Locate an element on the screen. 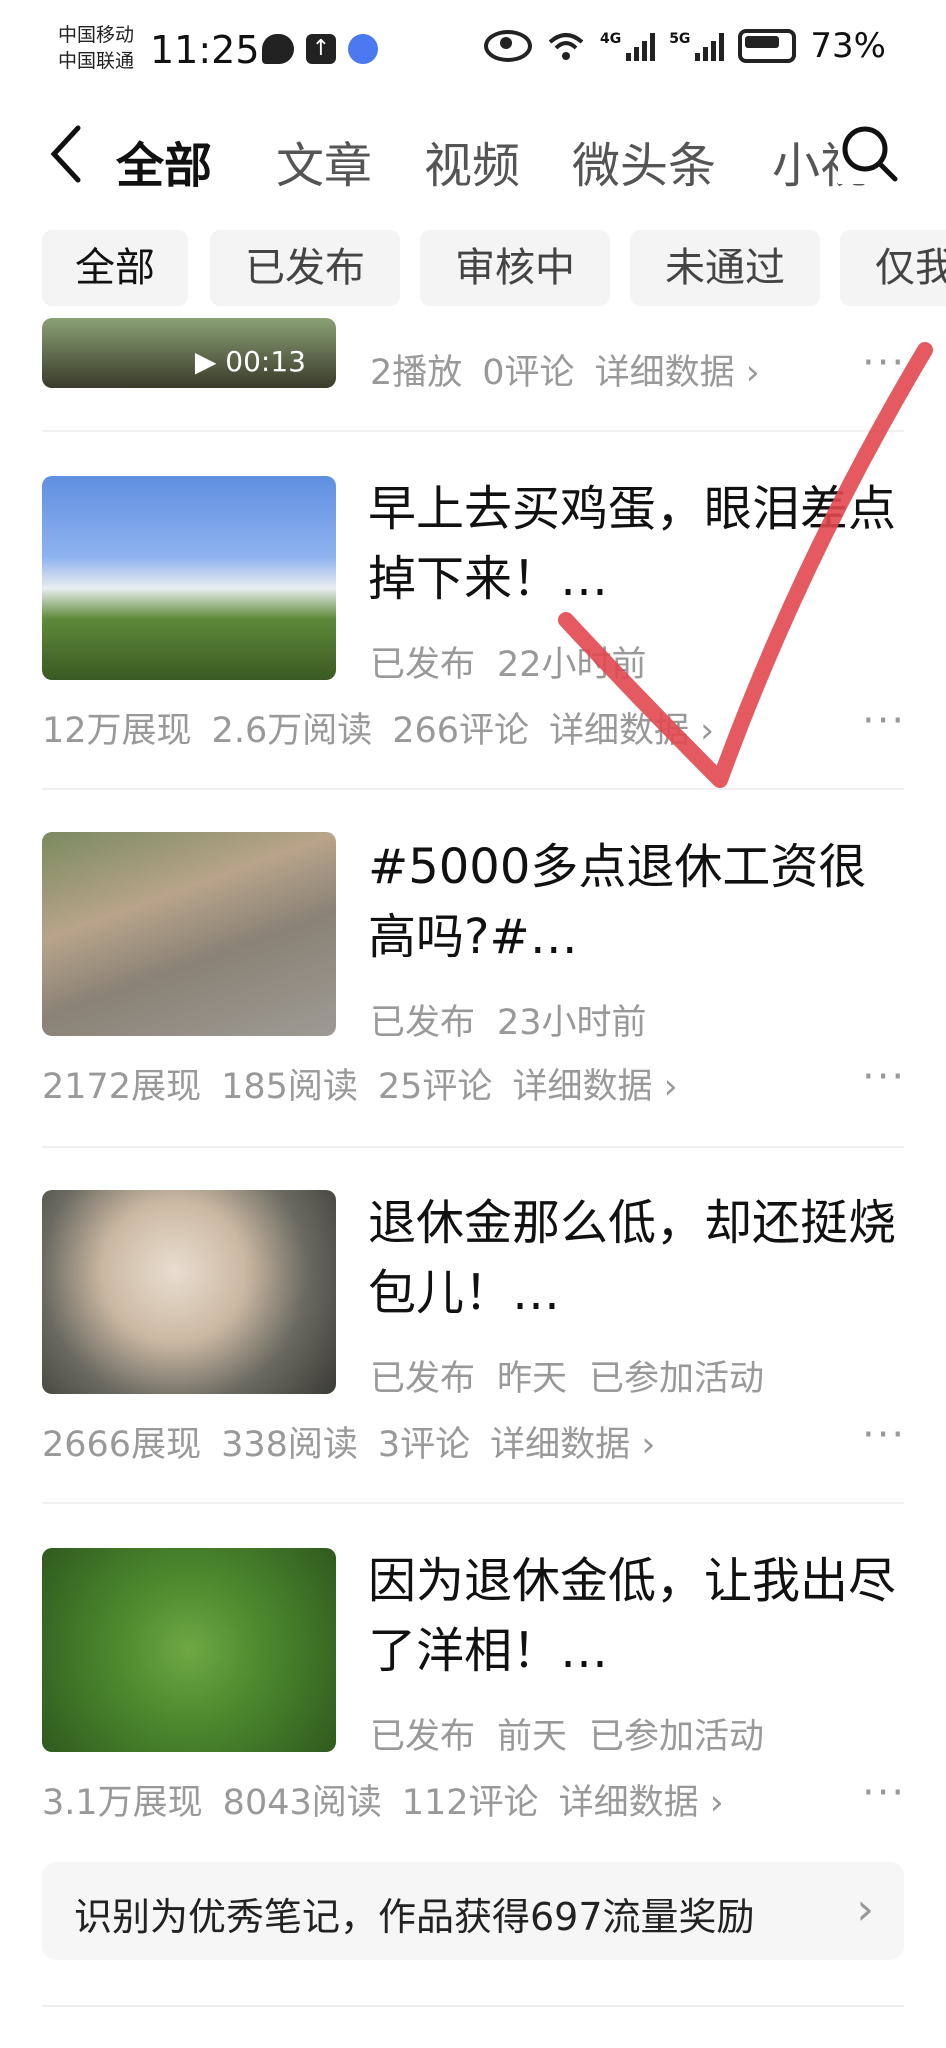 The width and height of the screenshot is (946, 2048). stat-comments: 3评论 is located at coordinates (424, 1445).